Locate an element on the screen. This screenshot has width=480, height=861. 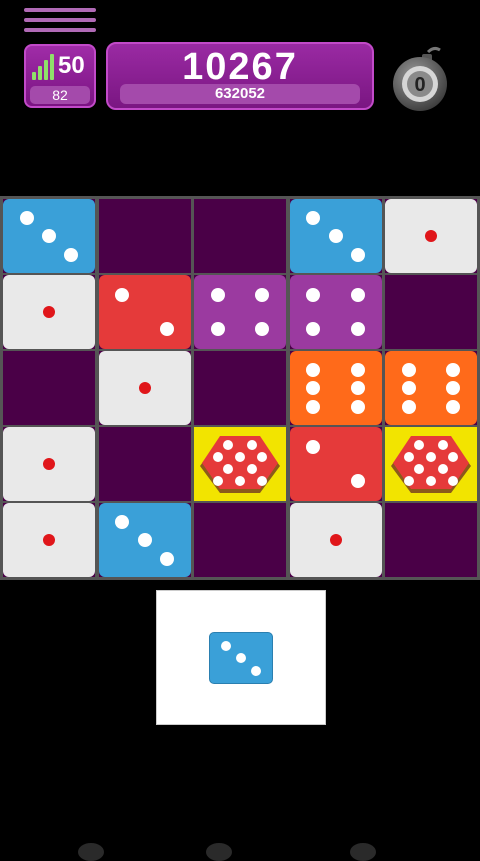
score-panel: 10267 632052 is located at coordinates (240, 76).